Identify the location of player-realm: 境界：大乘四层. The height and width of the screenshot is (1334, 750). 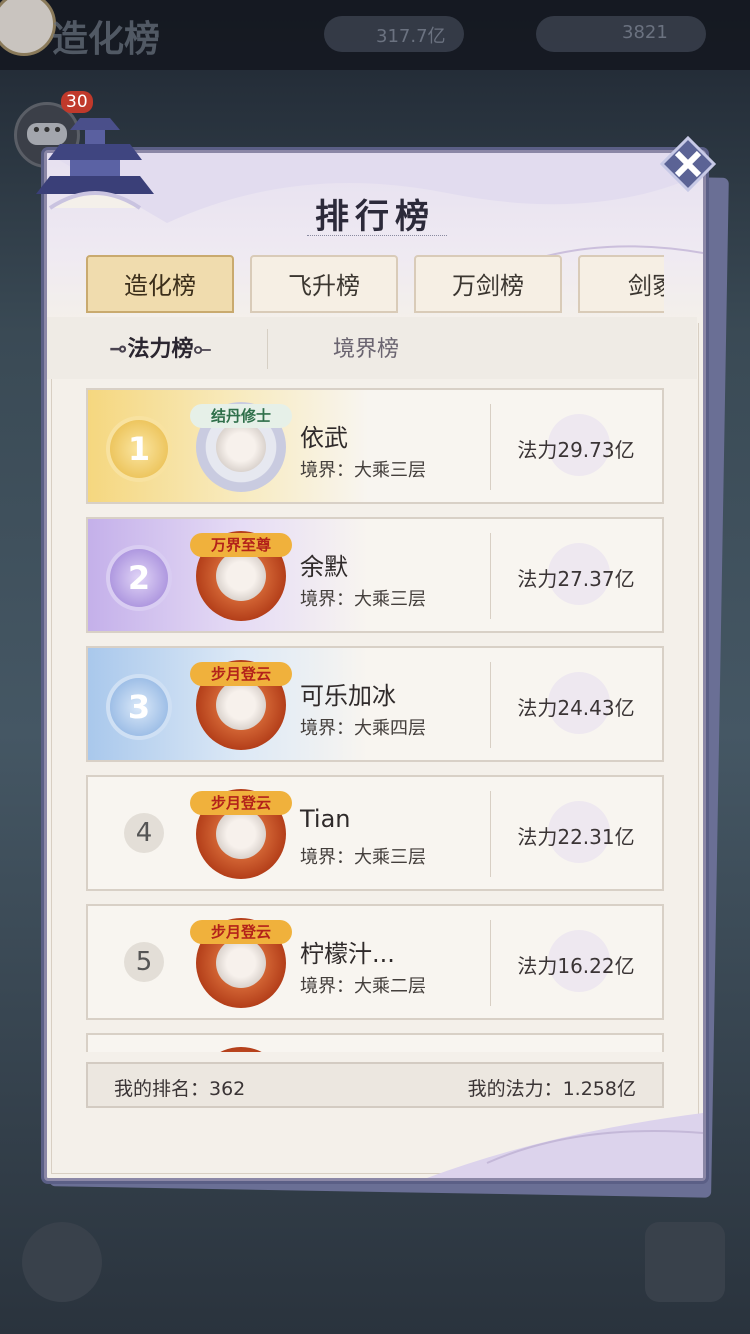
(363, 728).